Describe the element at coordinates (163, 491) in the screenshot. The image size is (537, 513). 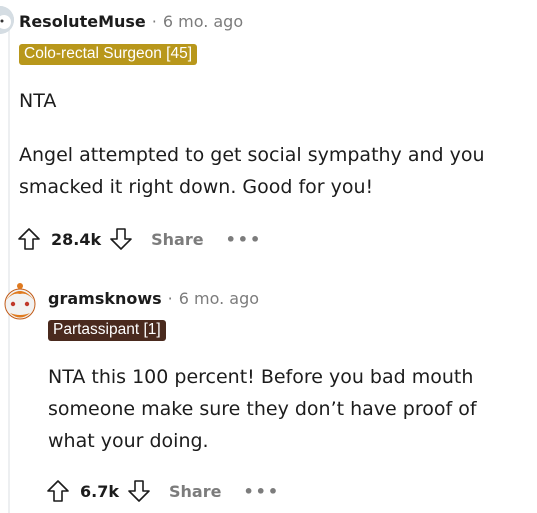
I see `comment-actions: 6.7k Share •••` at that location.